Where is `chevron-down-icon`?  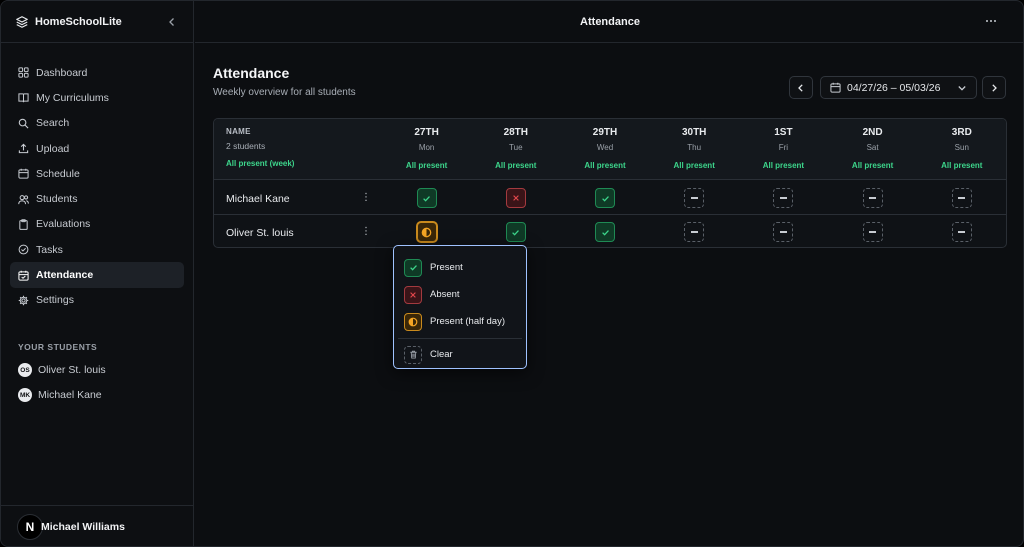
chevron-down-icon is located at coordinates (962, 88).